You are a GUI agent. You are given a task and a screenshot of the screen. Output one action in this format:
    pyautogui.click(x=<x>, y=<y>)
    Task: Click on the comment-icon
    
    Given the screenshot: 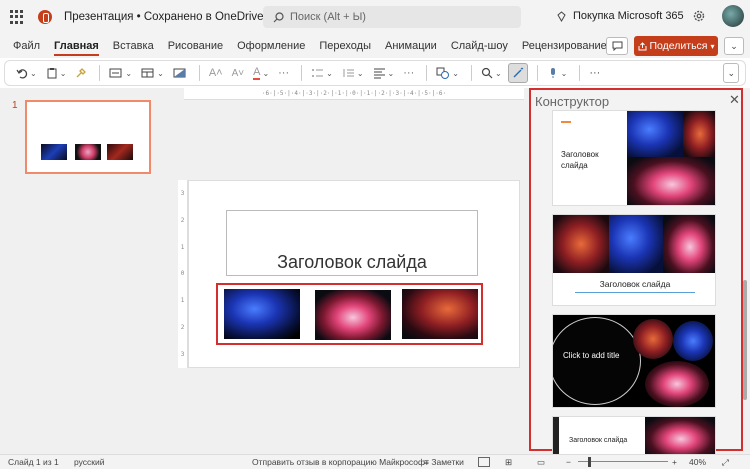 What is the action you would take?
    pyautogui.click(x=617, y=46)
    